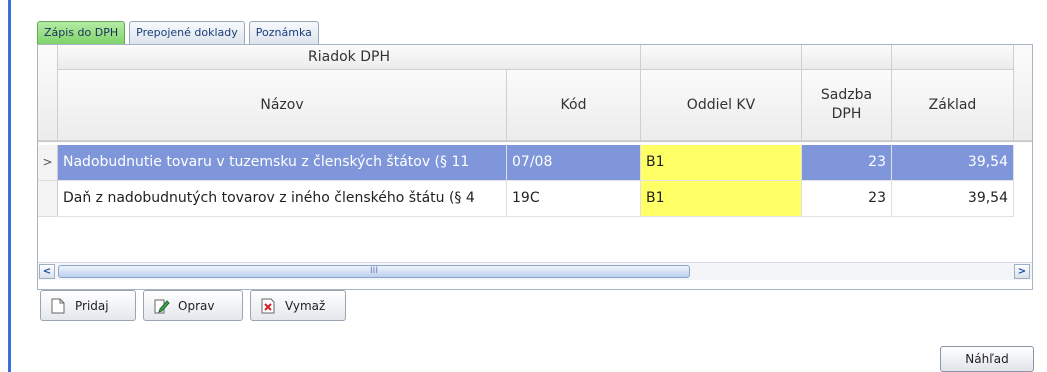 The width and height of the screenshot is (1047, 372). I want to click on scroll-thumb: III, so click(374, 271).